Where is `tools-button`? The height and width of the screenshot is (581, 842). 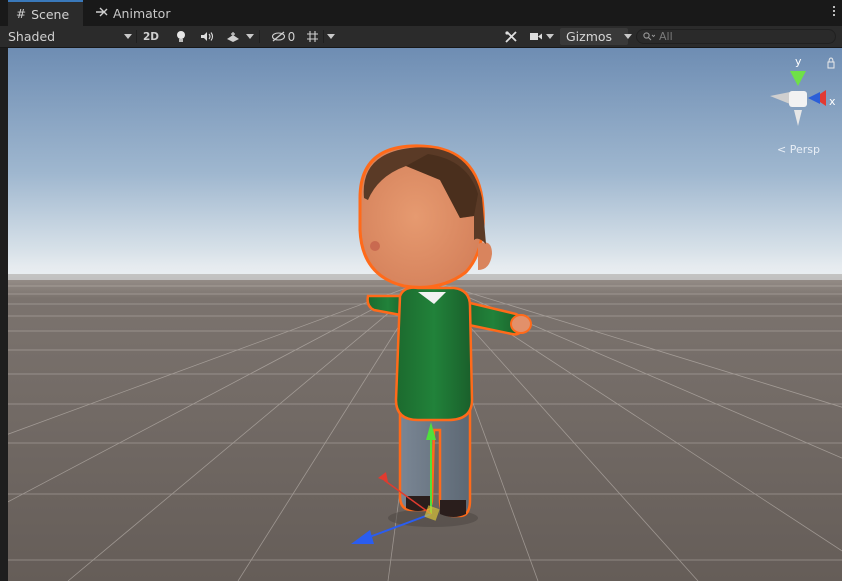
tools-button is located at coordinates (511, 36).